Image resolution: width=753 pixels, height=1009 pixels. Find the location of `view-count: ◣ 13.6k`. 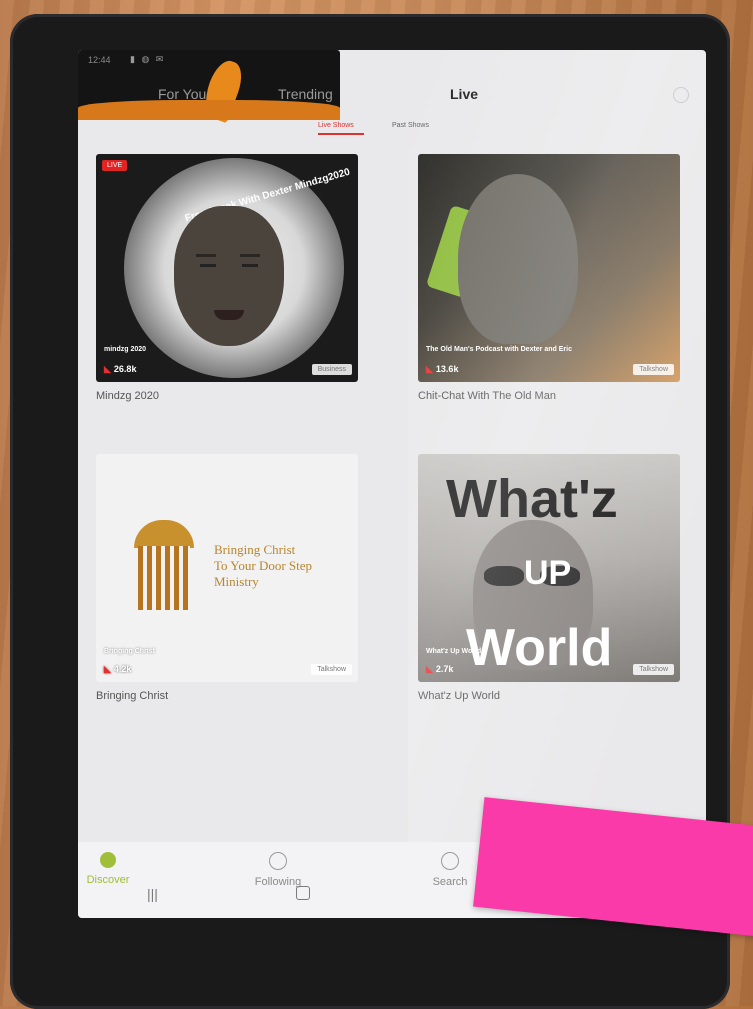

view-count: ◣ 13.6k is located at coordinates (442, 369).